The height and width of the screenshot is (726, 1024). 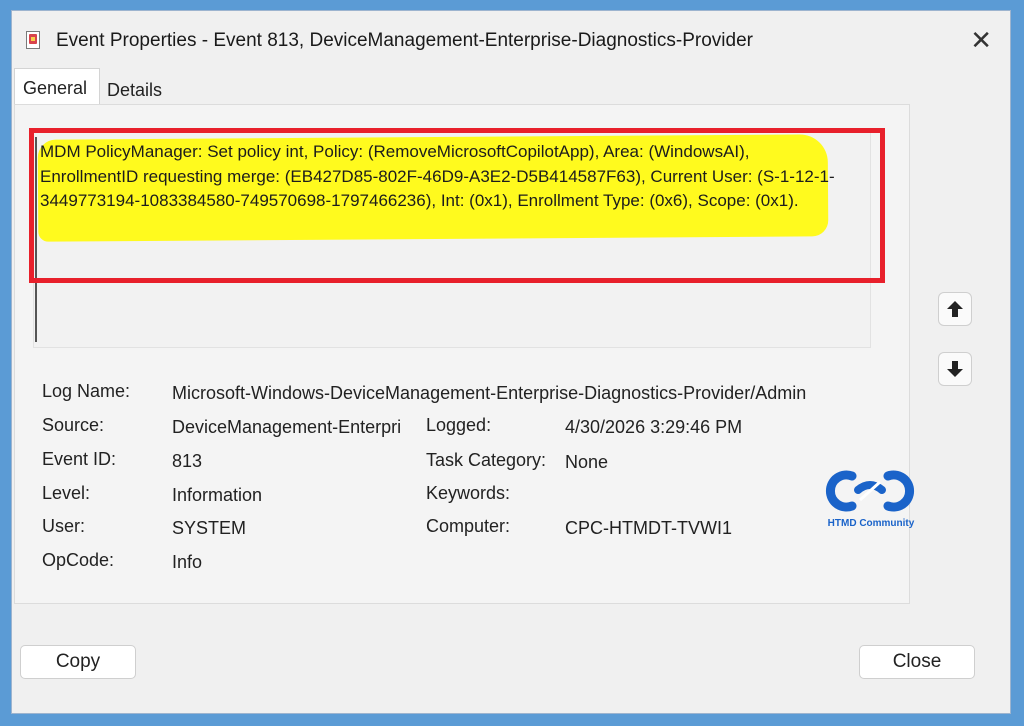 What do you see at coordinates (78, 560) in the screenshot?
I see `opcode-label: OpCode:` at bounding box center [78, 560].